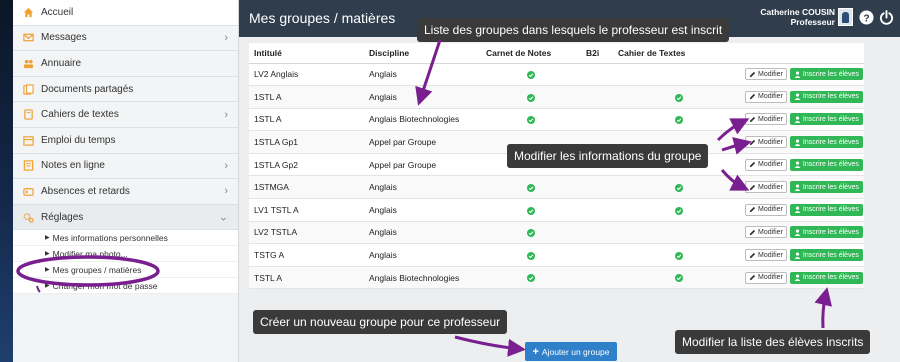 This screenshot has height=362, width=900. What do you see at coordinates (845, 17) in the screenshot?
I see `avatar` at bounding box center [845, 17].